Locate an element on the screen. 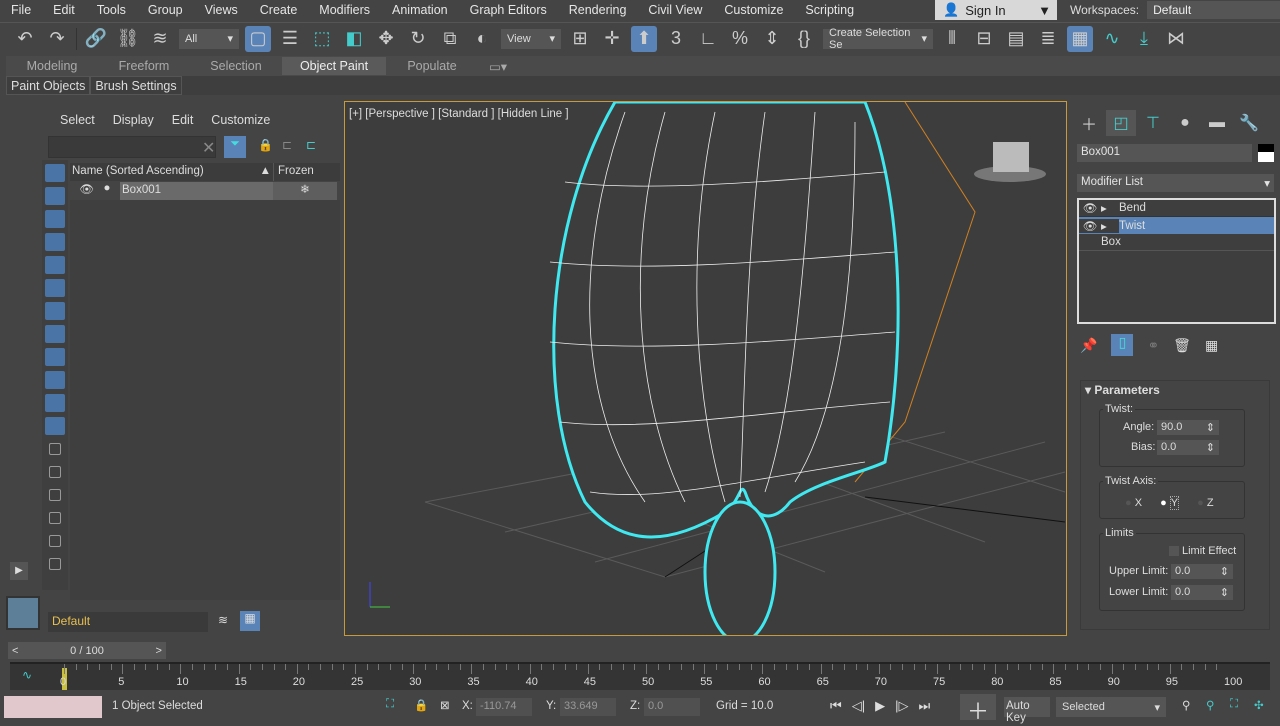 This screenshot has height=726, width=1280. time-slider: <0 / 100 > is located at coordinates (87, 650).